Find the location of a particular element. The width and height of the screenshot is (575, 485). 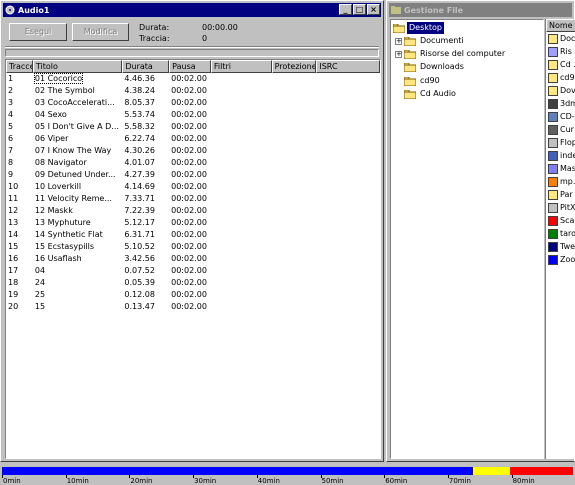

file-list-item: Doc is located at coordinates (560, 38).